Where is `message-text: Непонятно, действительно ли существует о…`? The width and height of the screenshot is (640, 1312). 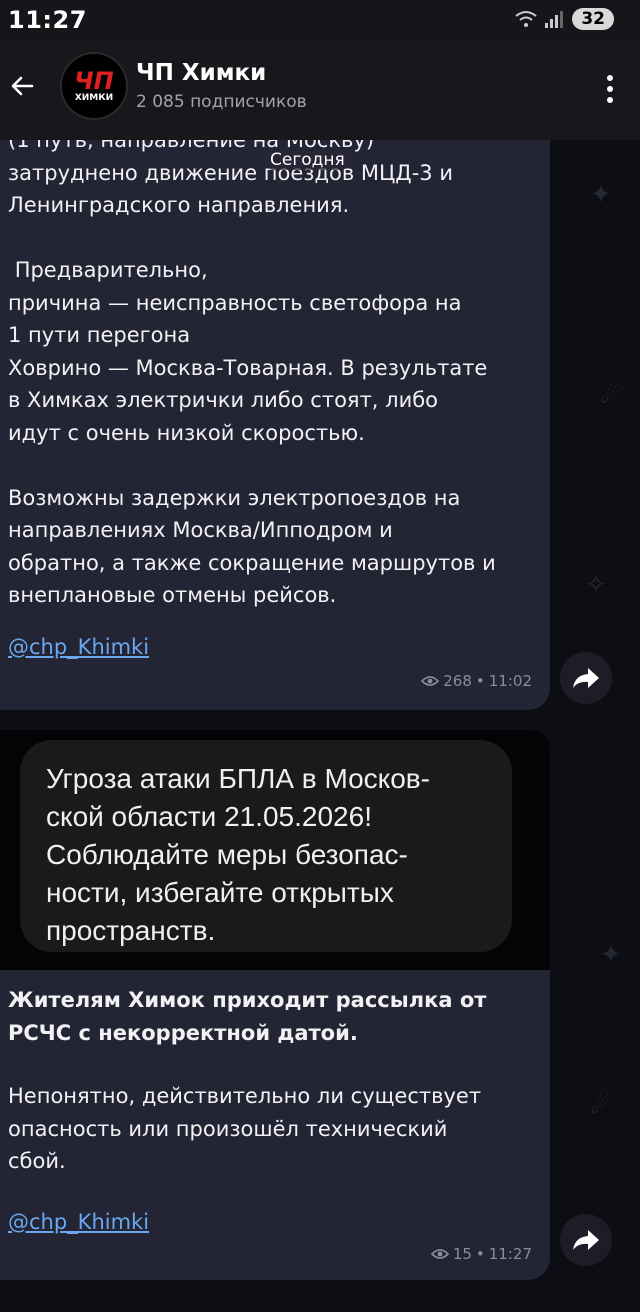
message-text: Непонятно, действительно ли существует о… is located at coordinates (245, 1128).